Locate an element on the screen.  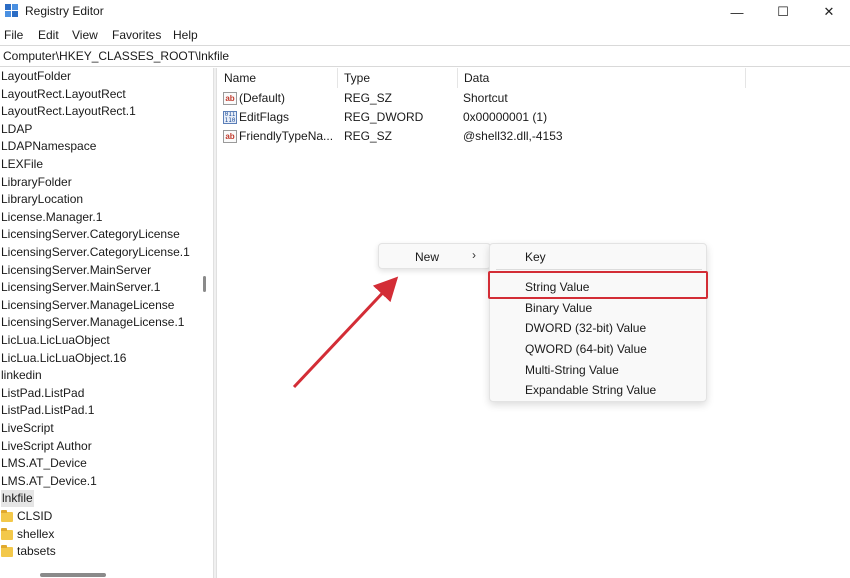
tree-item: LicensingServer.MainServer is located at coordinates (98, 270).